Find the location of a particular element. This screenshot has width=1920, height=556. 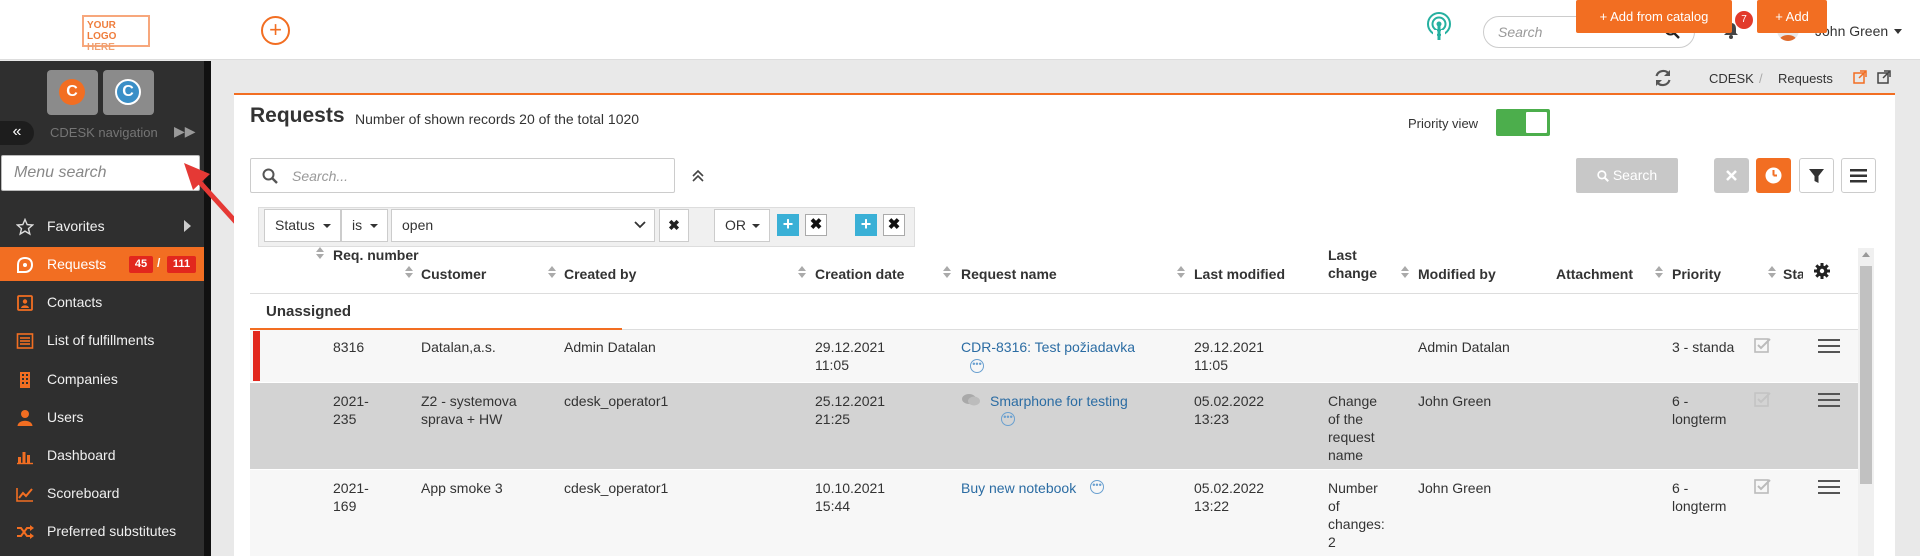

remove-all-button: ✖ is located at coordinates (894, 225).